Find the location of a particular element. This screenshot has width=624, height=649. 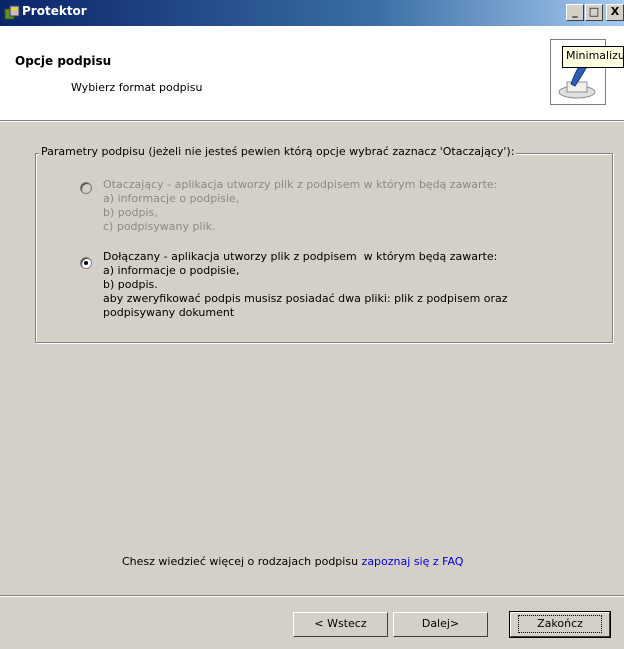

maximize-button: □ is located at coordinates (594, 12).